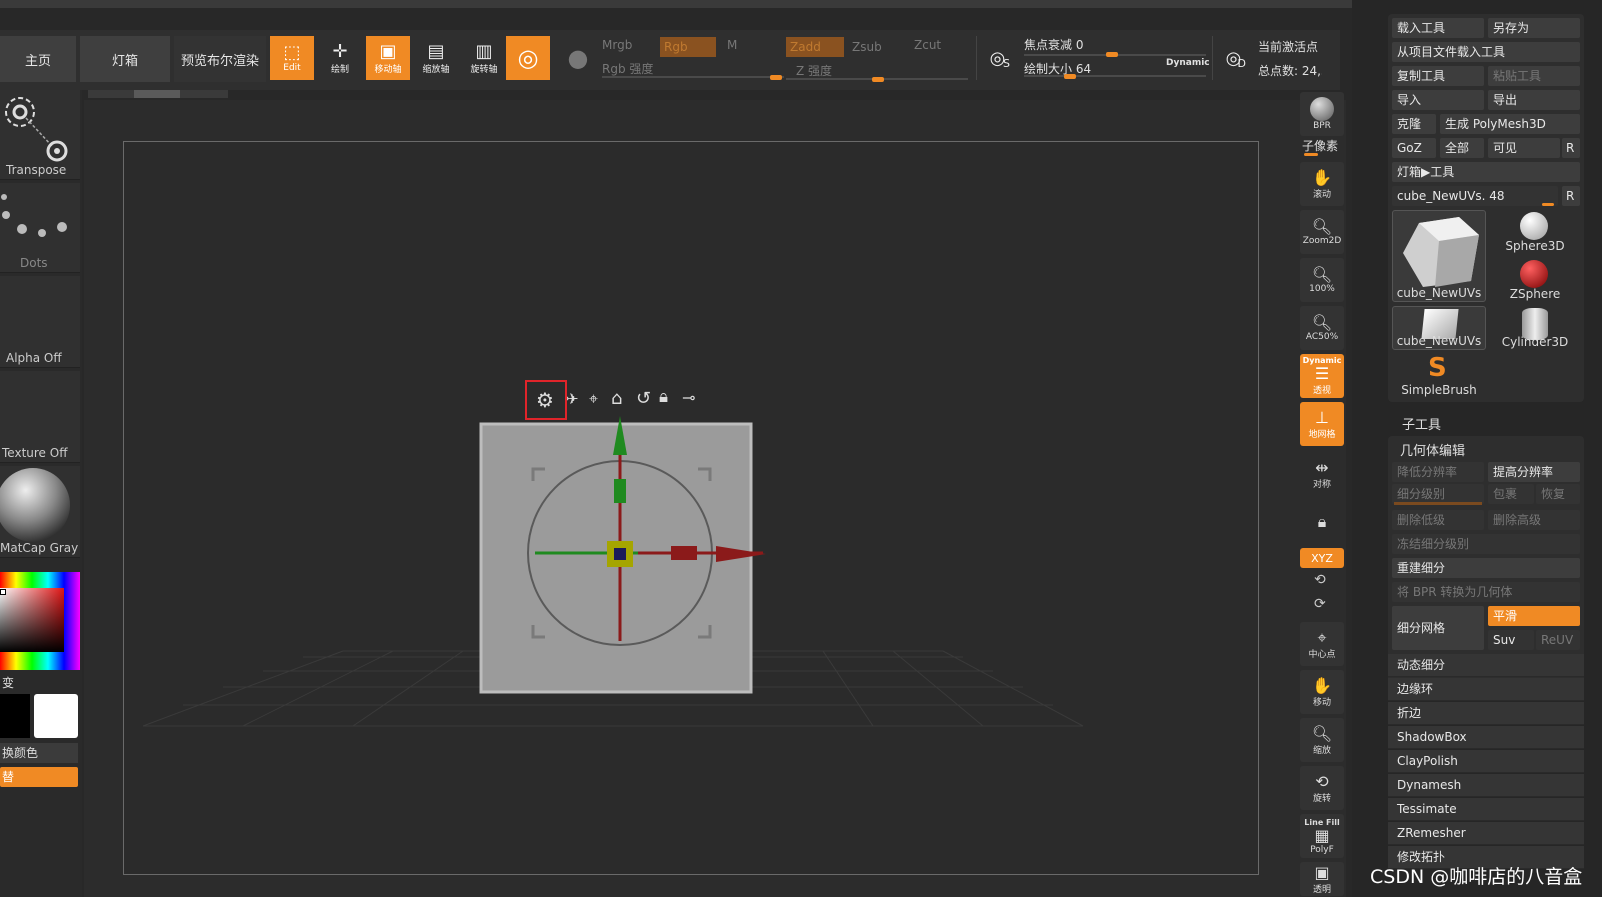 The image size is (1602, 897). I want to click on reset-icon: ↺, so click(643, 398).